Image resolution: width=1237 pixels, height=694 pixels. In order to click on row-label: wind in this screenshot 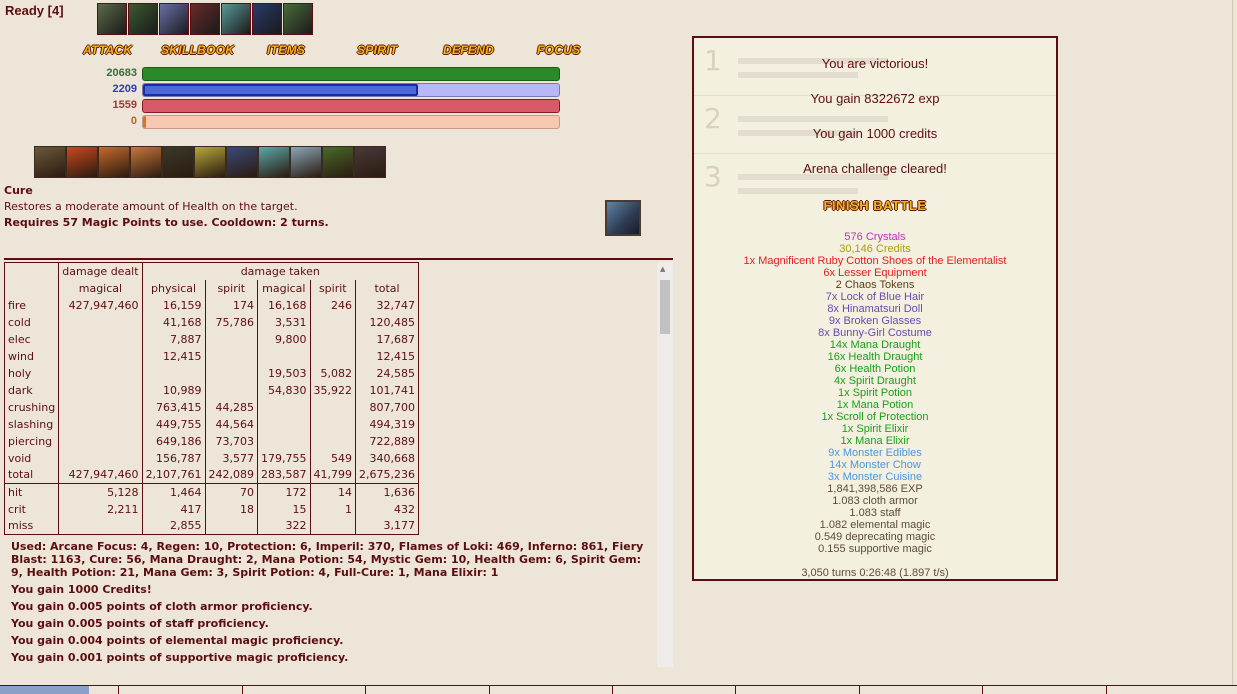, I will do `click(31, 356)`.